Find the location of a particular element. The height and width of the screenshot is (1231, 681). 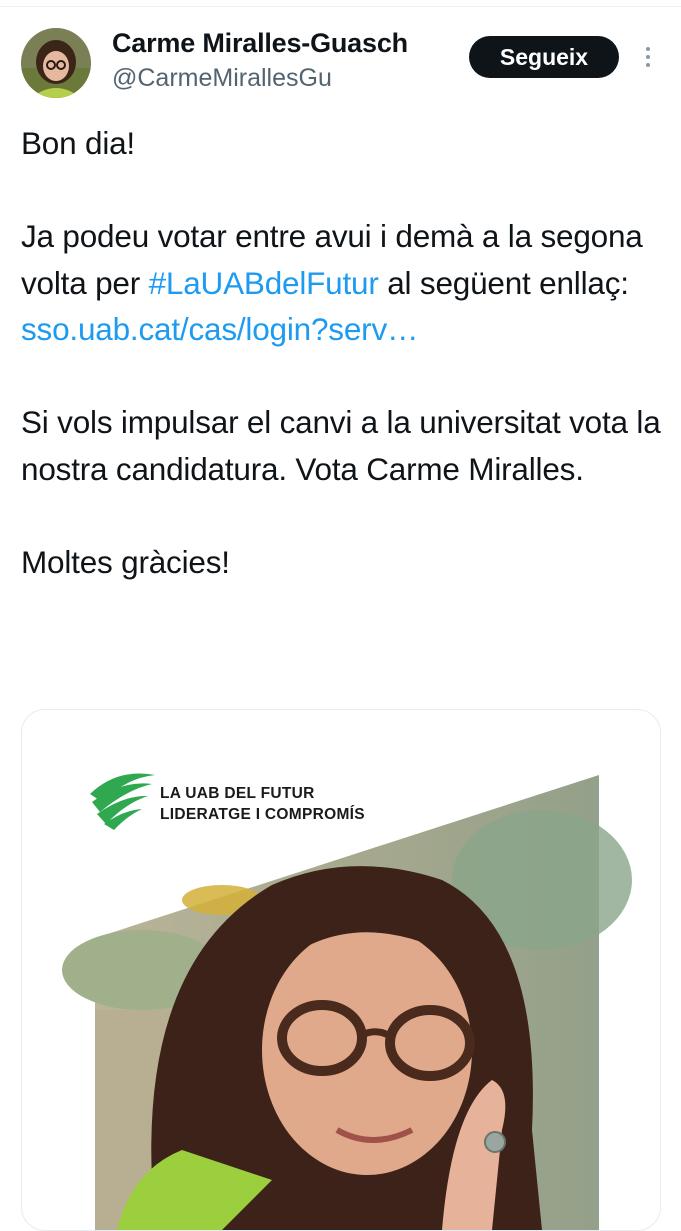

logo-line-2: LIDERATGE I COMPROMÍS is located at coordinates (262, 814).